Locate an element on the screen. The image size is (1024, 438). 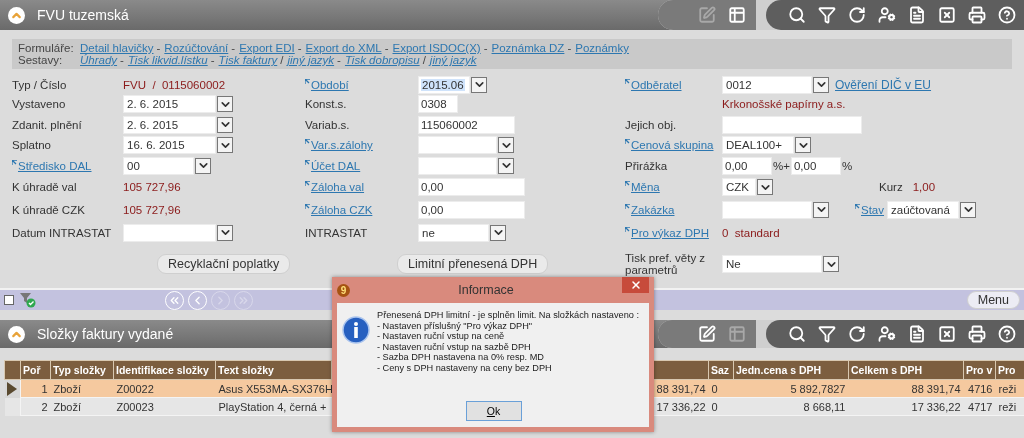
action-button: Recyklační poplatky is located at coordinates (224, 264).